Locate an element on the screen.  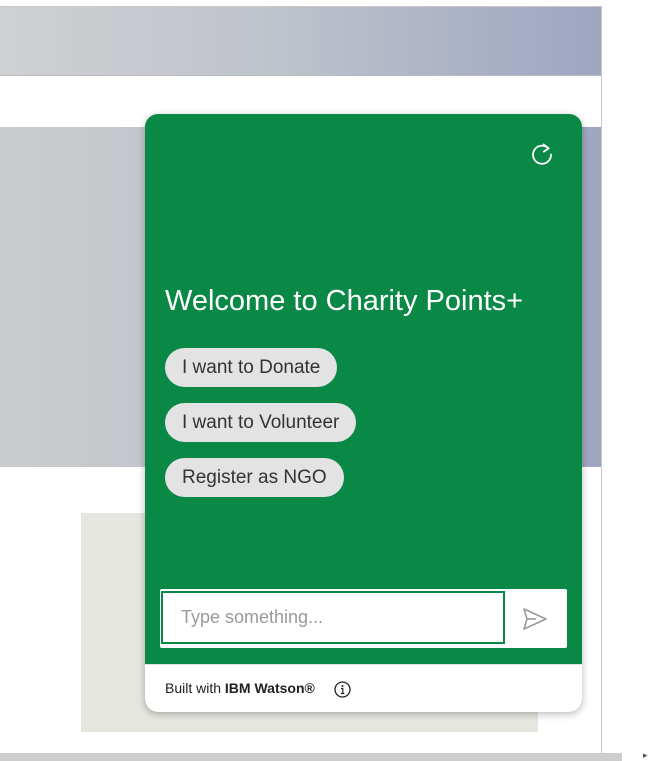
built-with-label: Built with IBM Watson® is located at coordinates (240, 688).